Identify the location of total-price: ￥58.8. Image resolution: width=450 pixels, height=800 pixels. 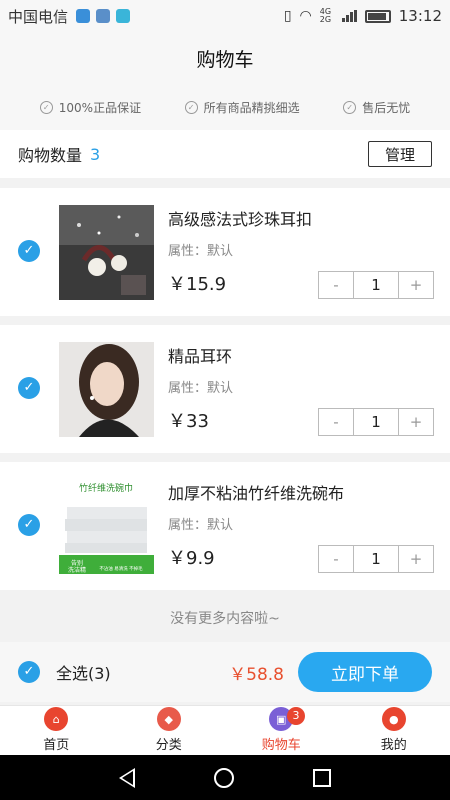
(256, 674).